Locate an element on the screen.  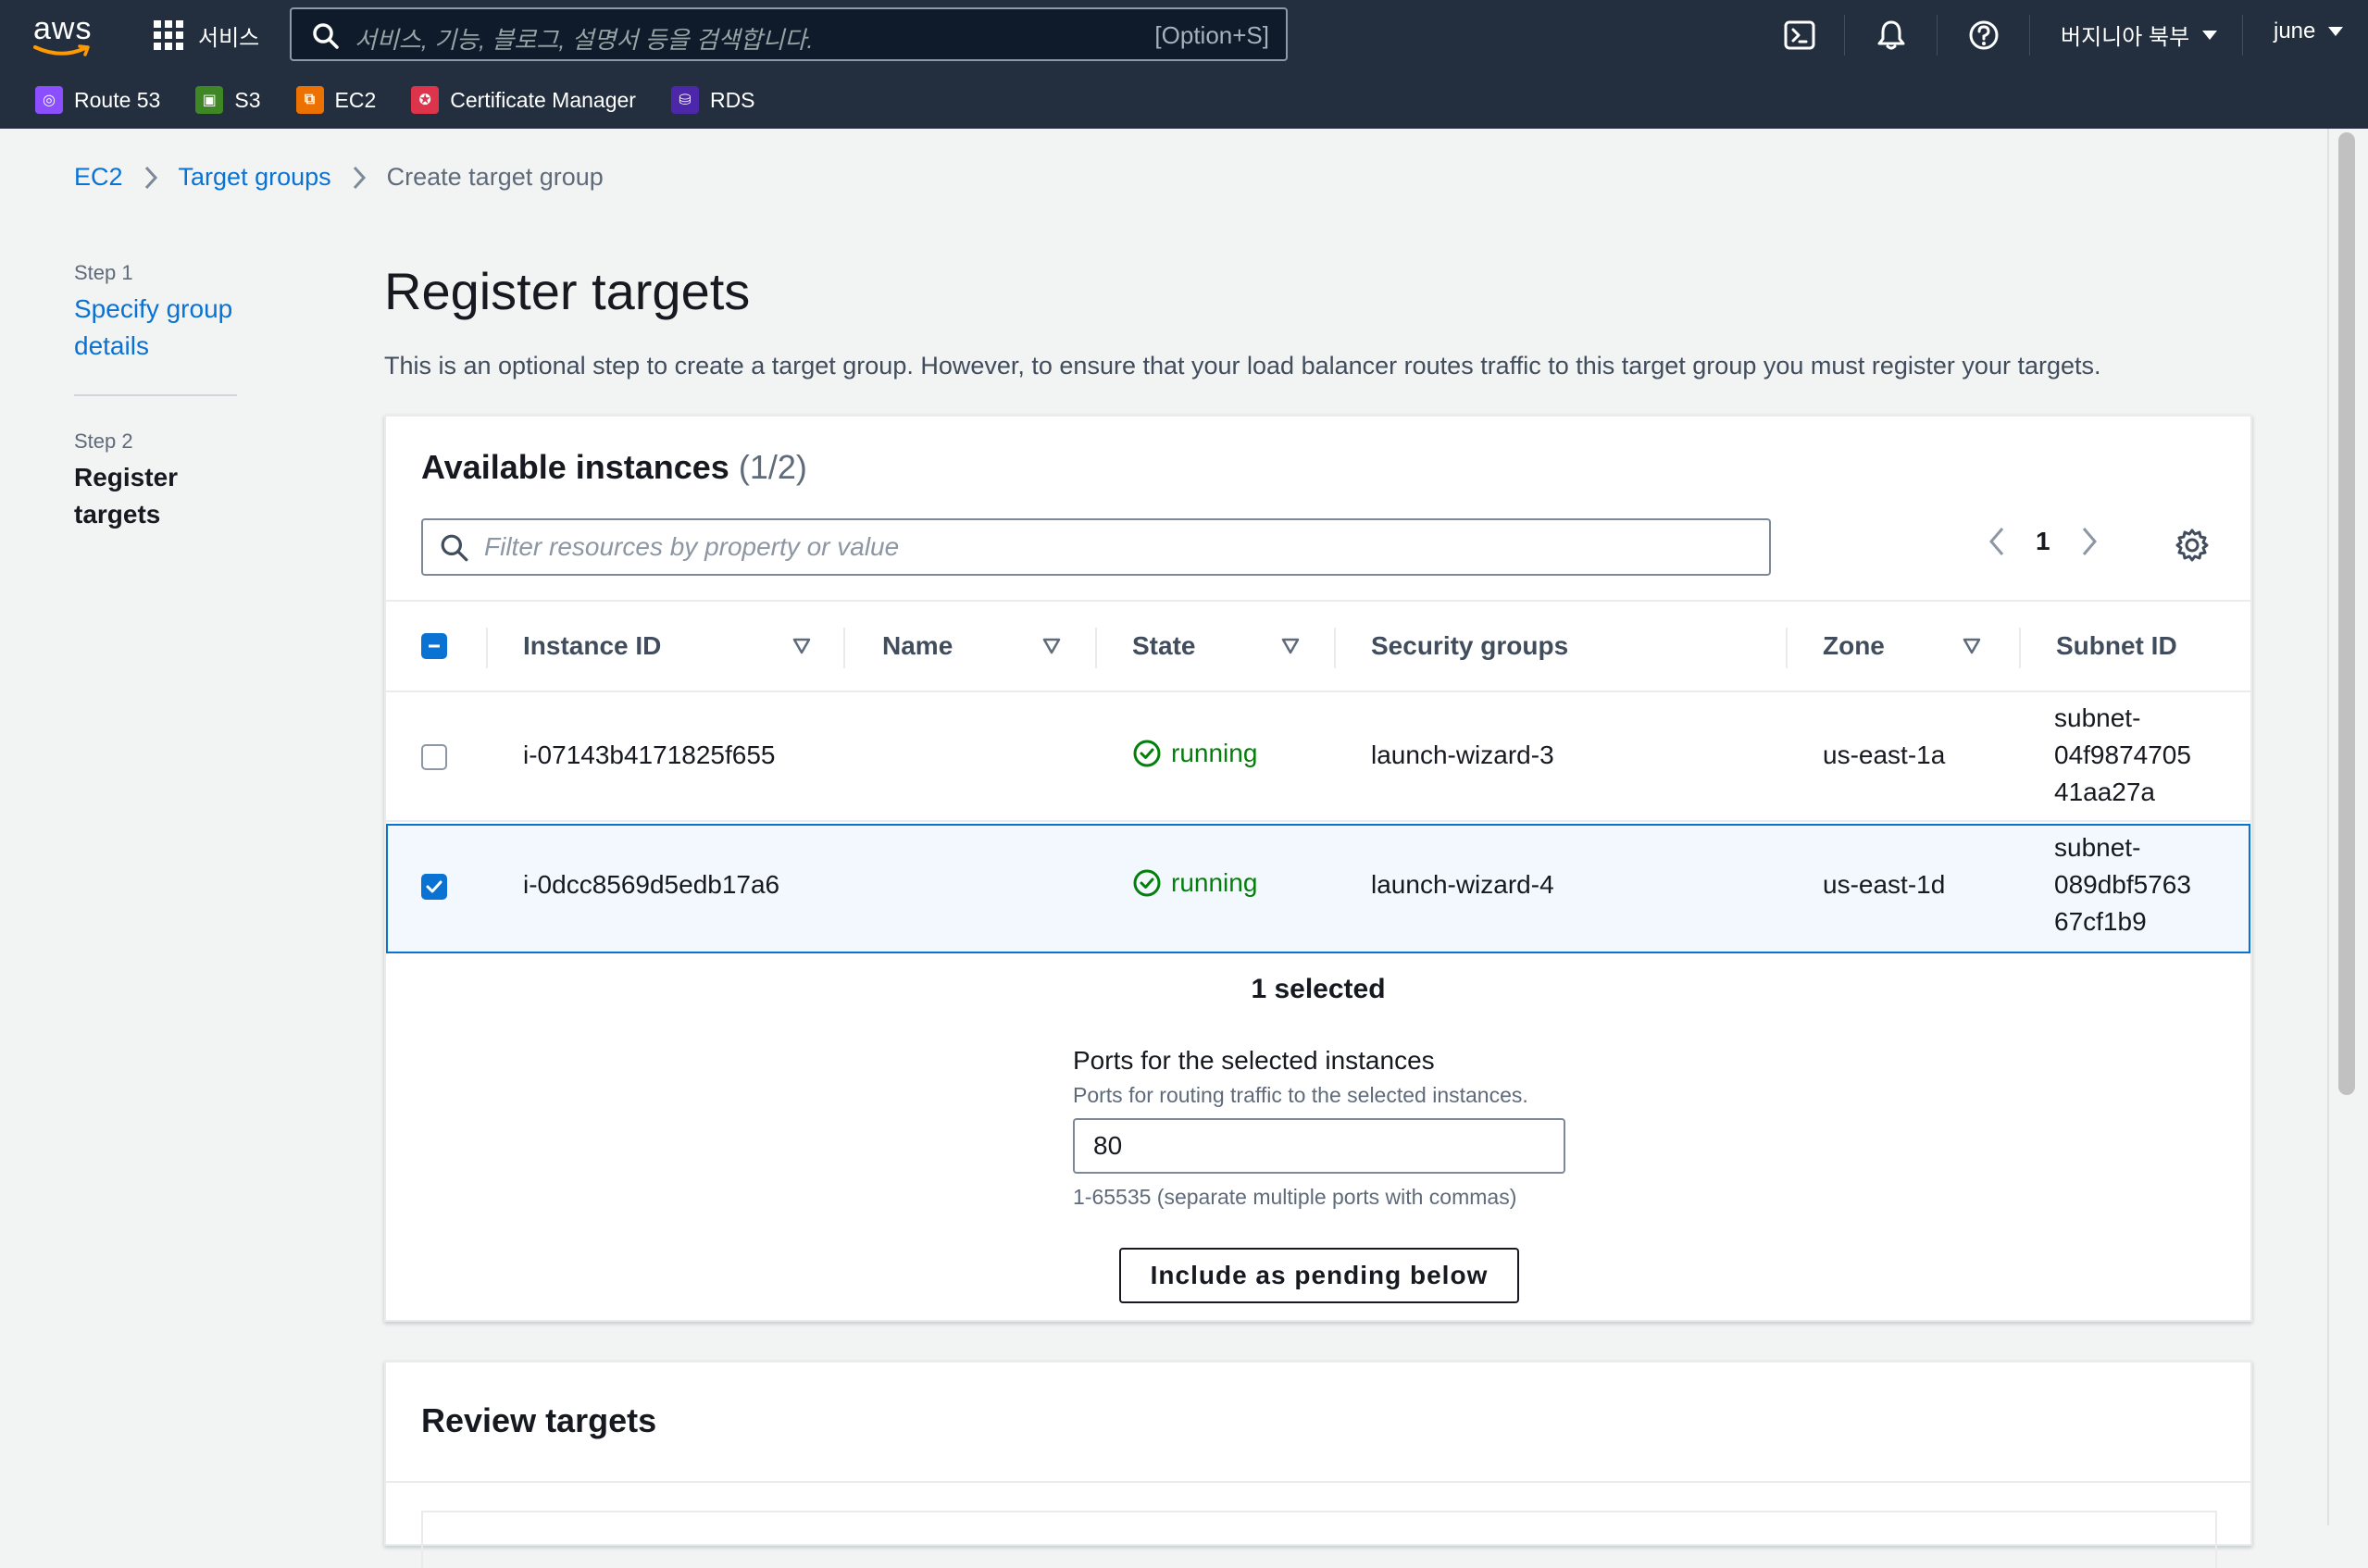
page-number: 1 is located at coordinates (2043, 541).